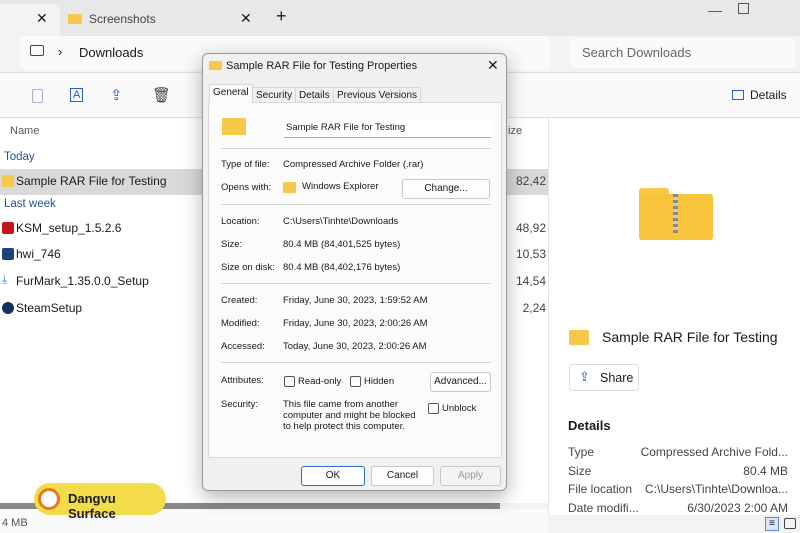 This screenshot has height=533, width=800. I want to click on minimize-icon: —, so click(715, 10).